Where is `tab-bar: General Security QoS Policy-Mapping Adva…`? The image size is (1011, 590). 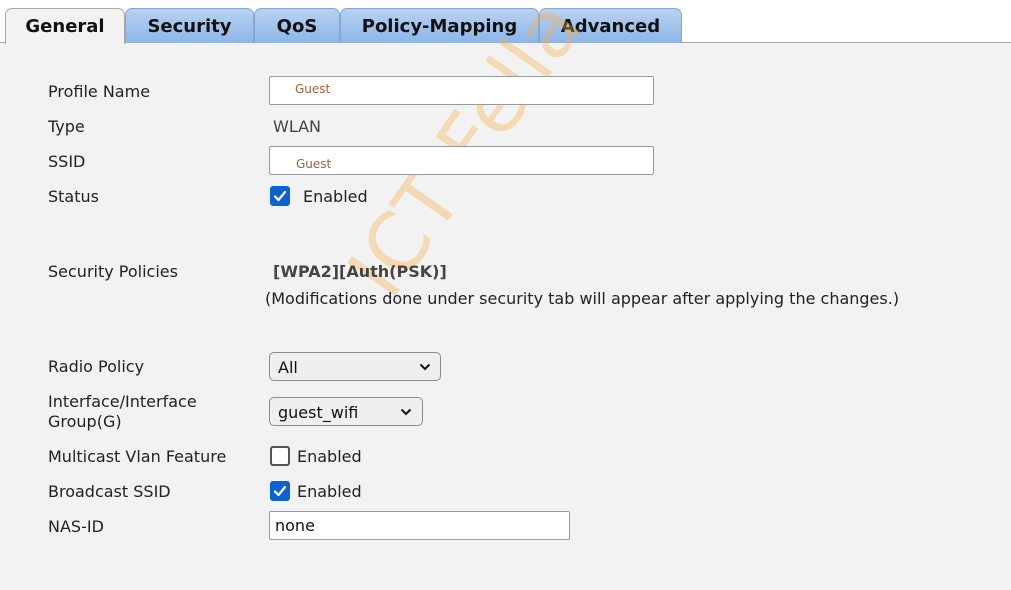 tab-bar: General Security QoS Policy-Mapping Adva… is located at coordinates (505, 22).